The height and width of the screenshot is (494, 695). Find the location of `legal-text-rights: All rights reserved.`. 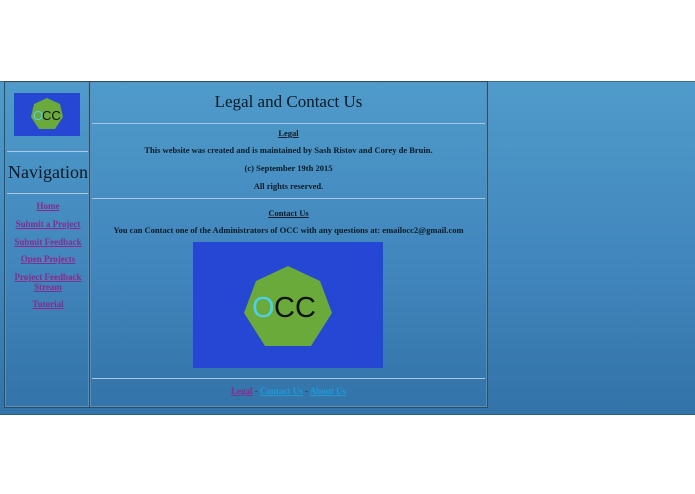

legal-text-rights: All rights reserved. is located at coordinates (288, 186).